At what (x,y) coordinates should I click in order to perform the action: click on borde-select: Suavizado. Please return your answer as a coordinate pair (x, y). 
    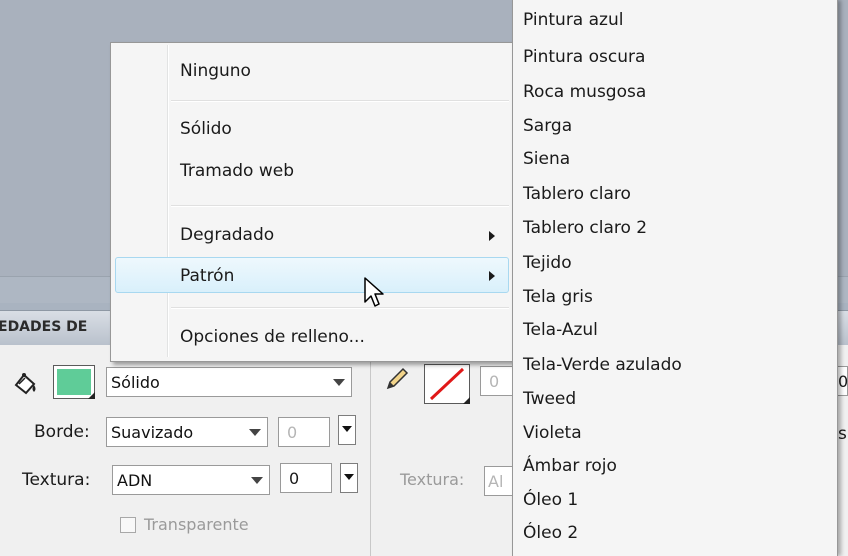
    Looking at the image, I should click on (187, 432).